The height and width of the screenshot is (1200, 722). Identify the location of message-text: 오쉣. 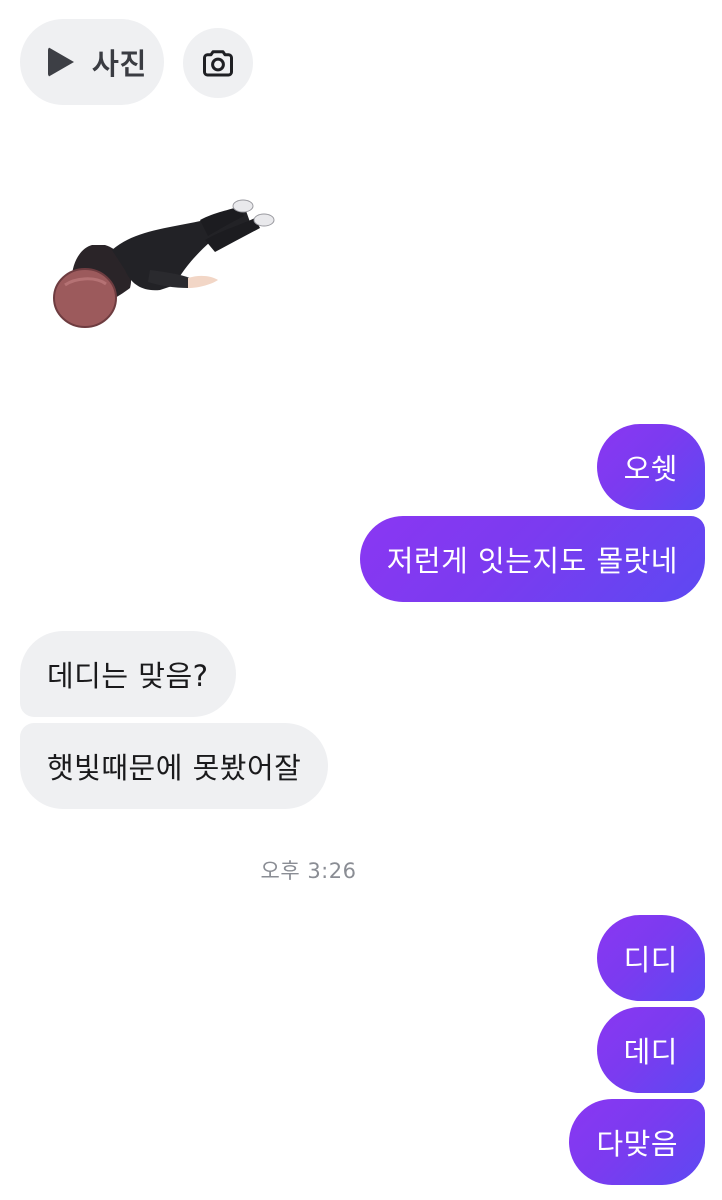
(650, 469).